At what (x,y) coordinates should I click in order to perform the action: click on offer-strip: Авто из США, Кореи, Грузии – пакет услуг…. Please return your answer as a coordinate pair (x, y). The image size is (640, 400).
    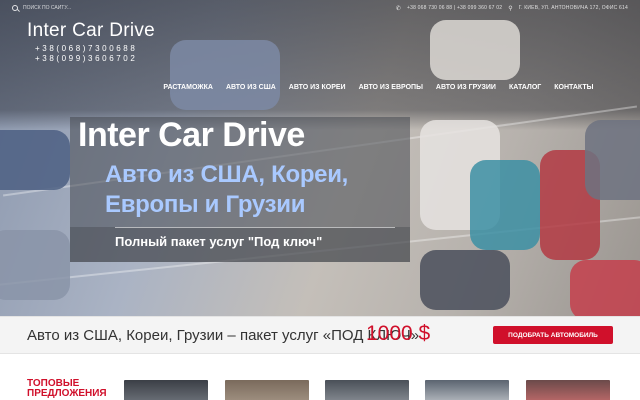
    Looking at the image, I should click on (320, 335).